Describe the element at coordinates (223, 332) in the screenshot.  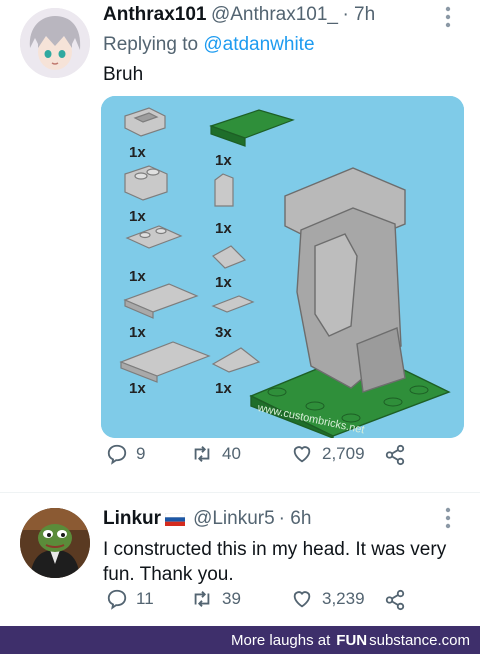
I see `part-quantity: 3x` at that location.